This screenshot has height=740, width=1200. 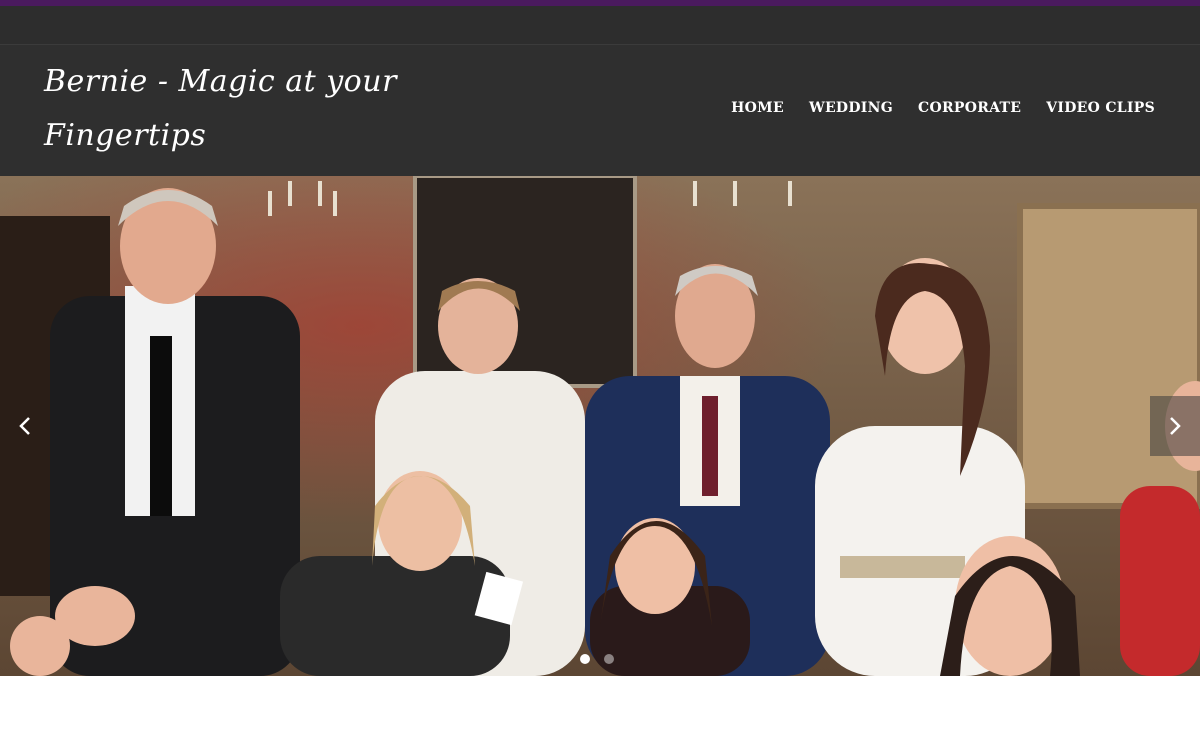 I want to click on nav-corporate: CORPORATE, so click(x=969, y=108).